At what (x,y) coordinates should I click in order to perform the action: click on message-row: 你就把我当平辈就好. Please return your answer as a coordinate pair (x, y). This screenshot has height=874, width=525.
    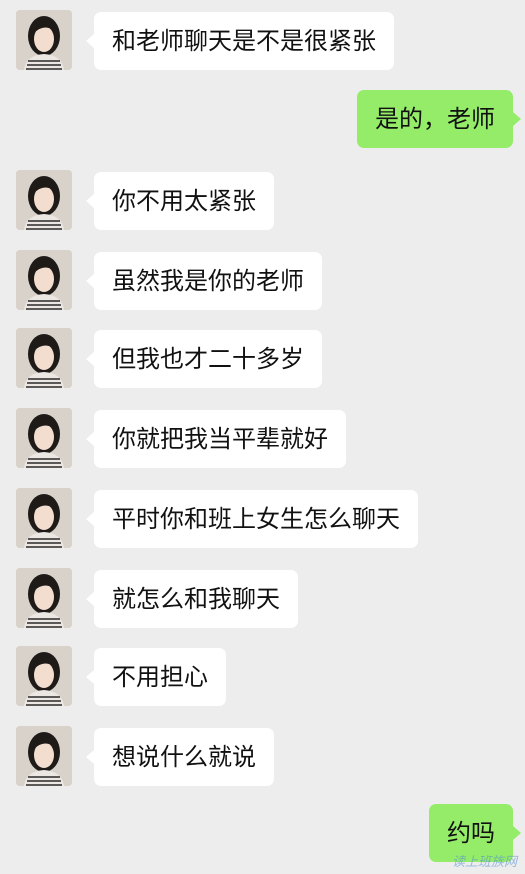
    Looking at the image, I should click on (262, 440).